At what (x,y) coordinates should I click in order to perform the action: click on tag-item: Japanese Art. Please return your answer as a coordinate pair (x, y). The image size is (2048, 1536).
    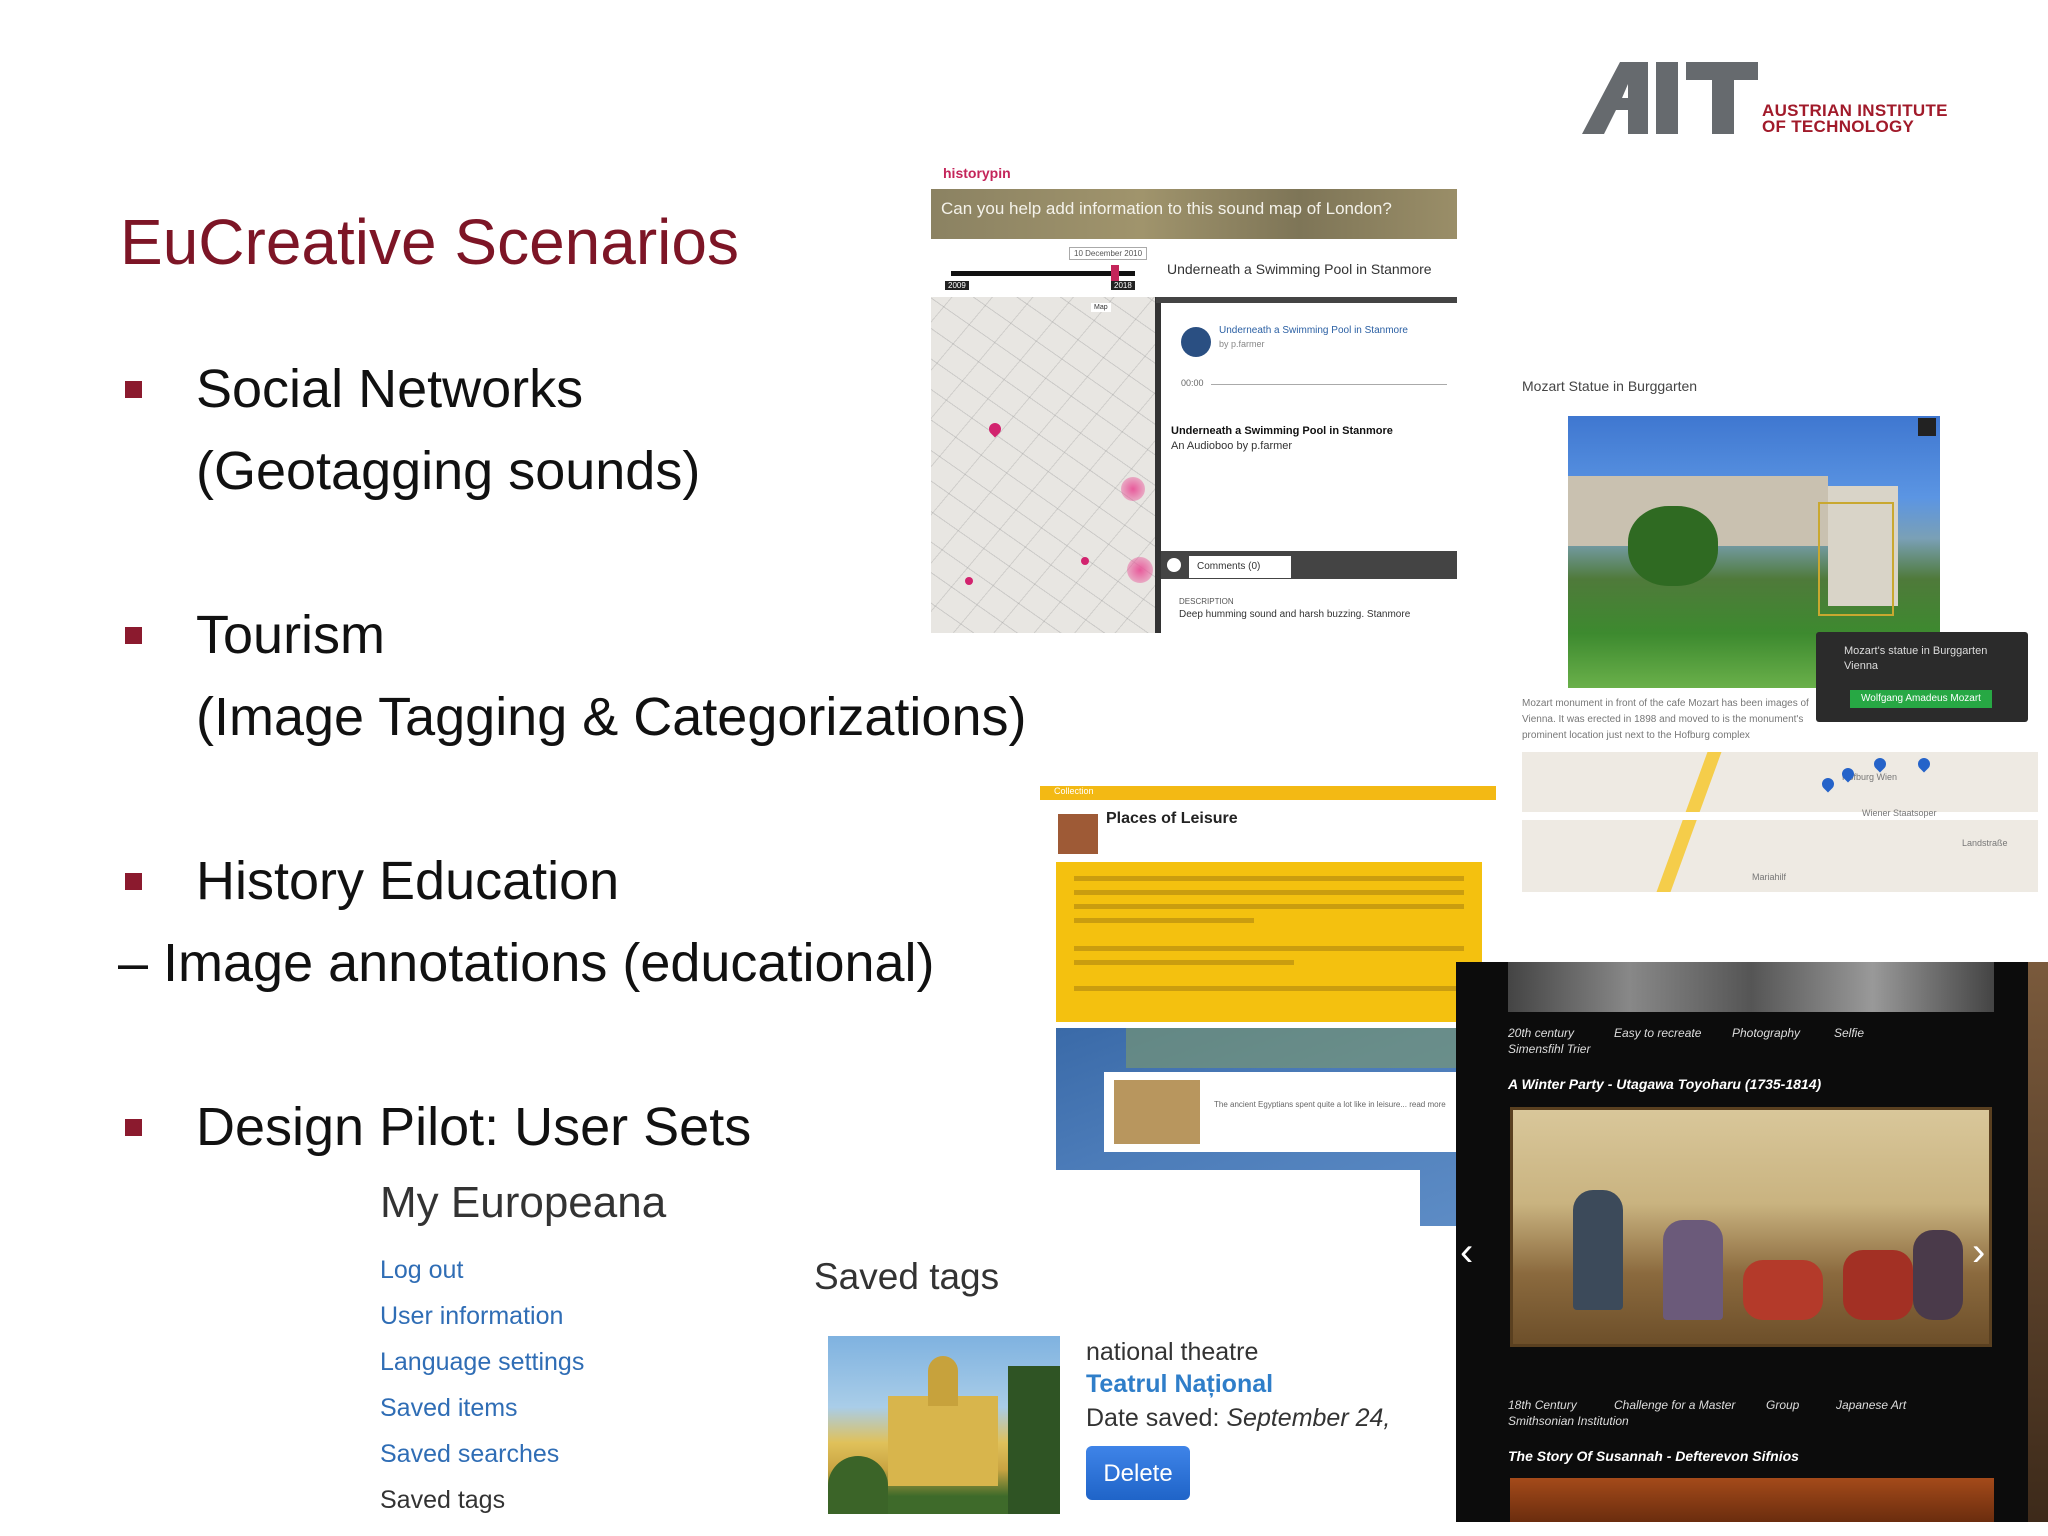
    Looking at the image, I should click on (1871, 1405).